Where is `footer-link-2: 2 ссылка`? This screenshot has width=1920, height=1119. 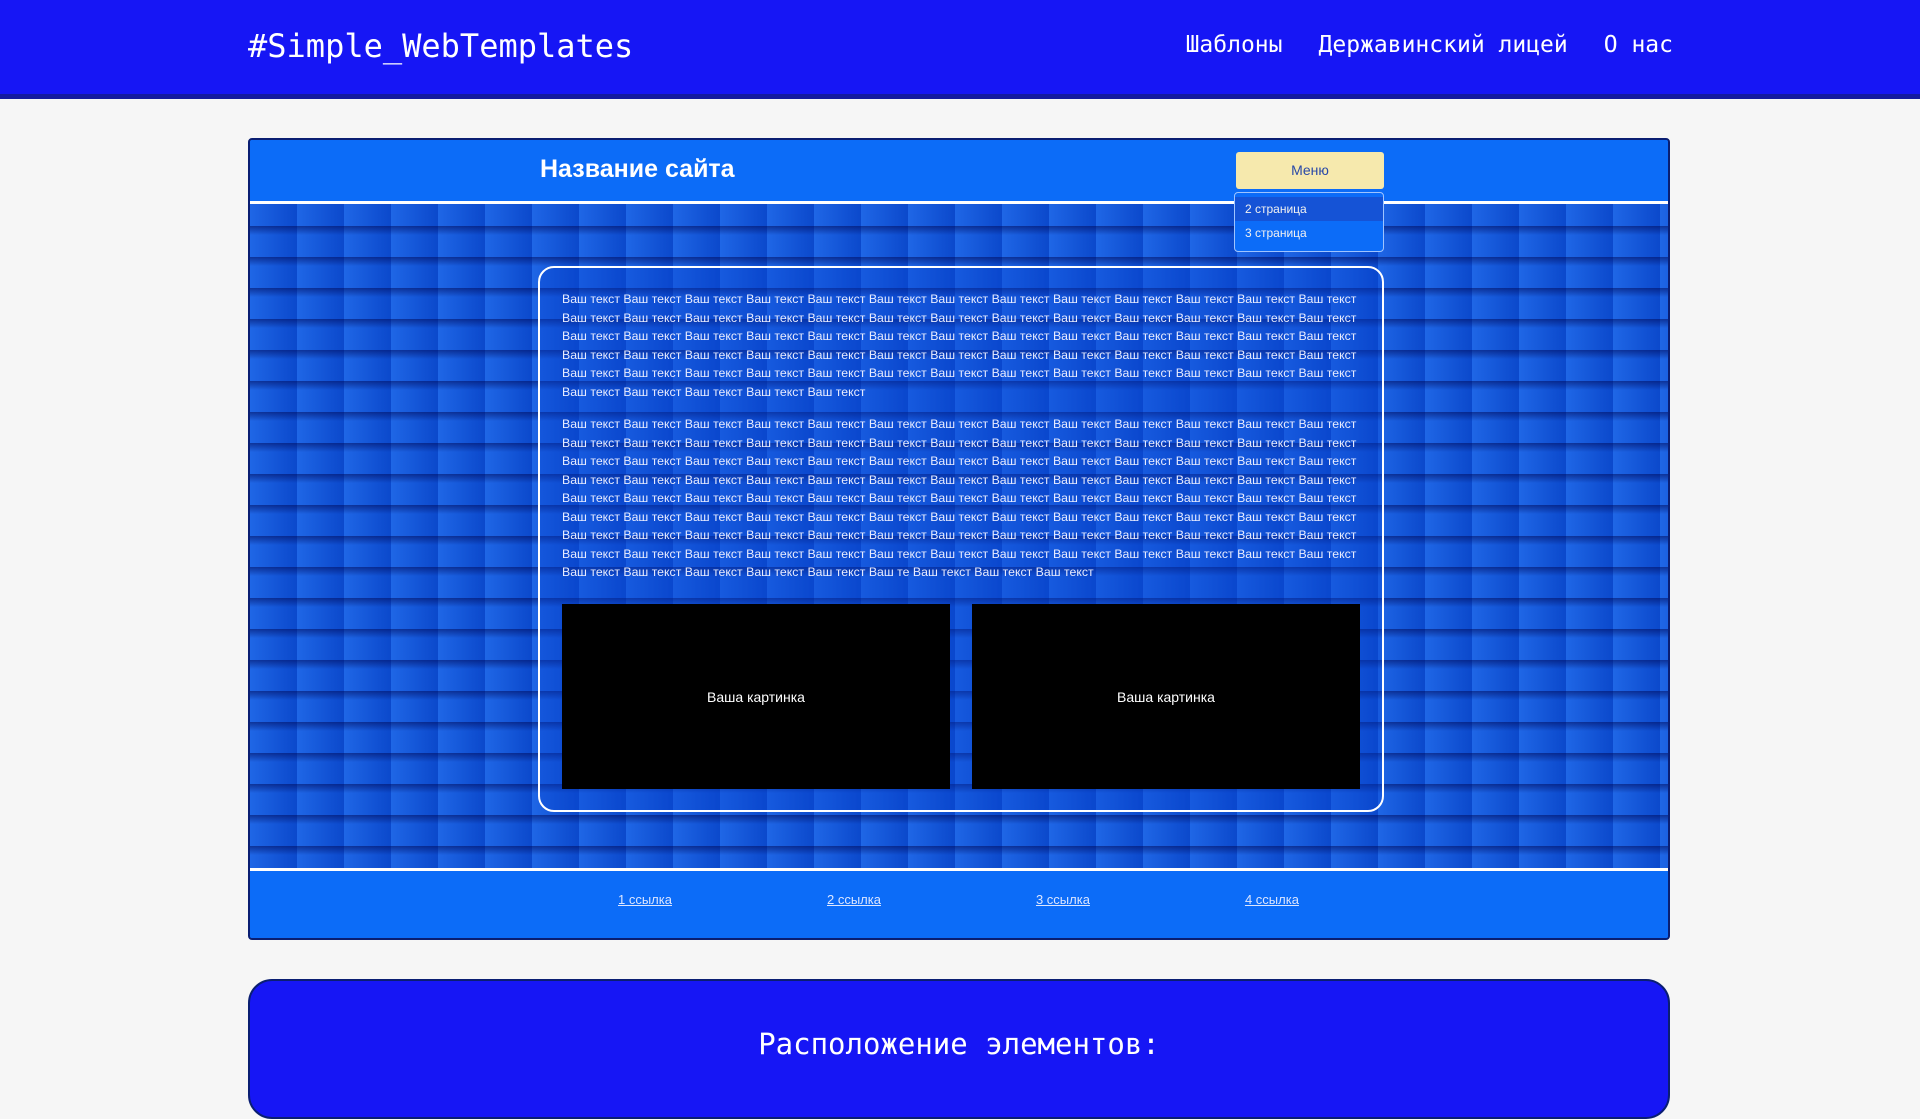
footer-link-2: 2 ссылка is located at coordinates (854, 899).